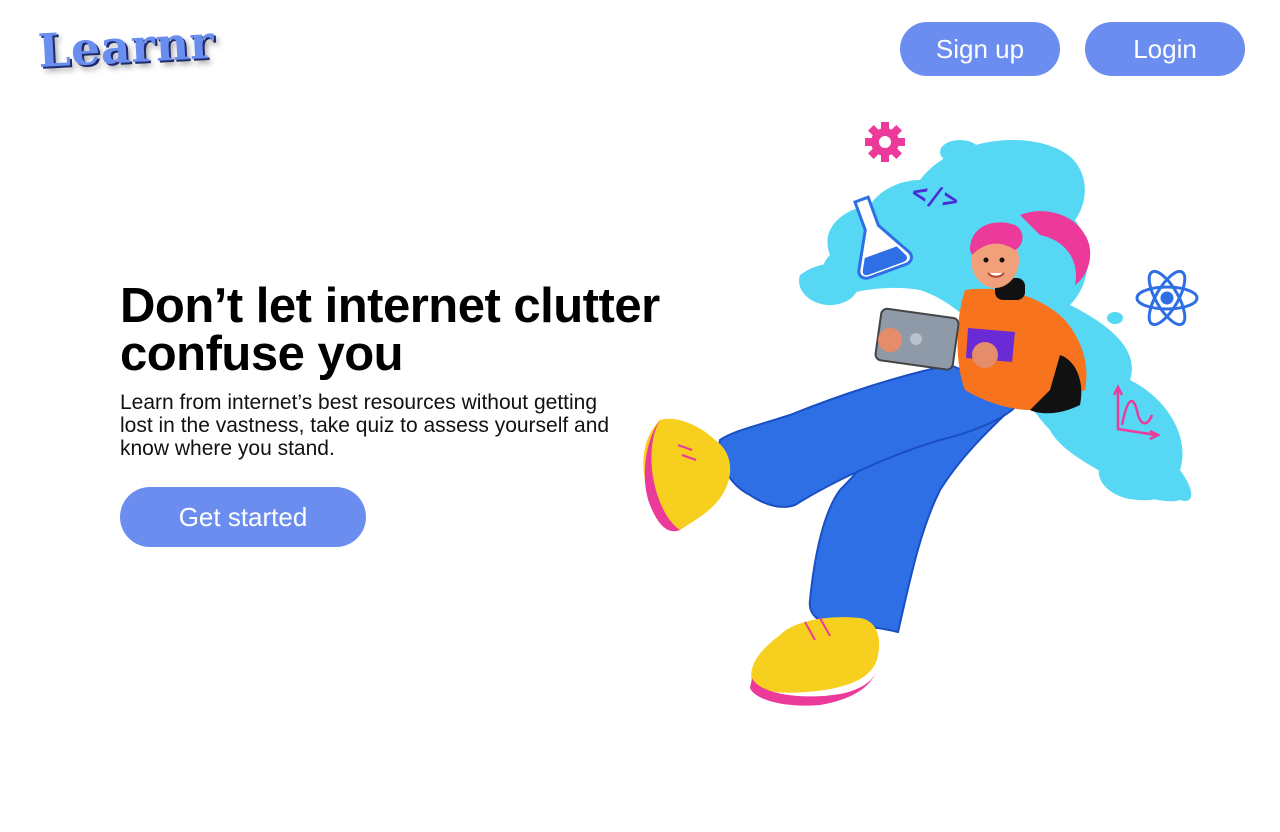  What do you see at coordinates (985, 355) in the screenshot?
I see `hand-right` at bounding box center [985, 355].